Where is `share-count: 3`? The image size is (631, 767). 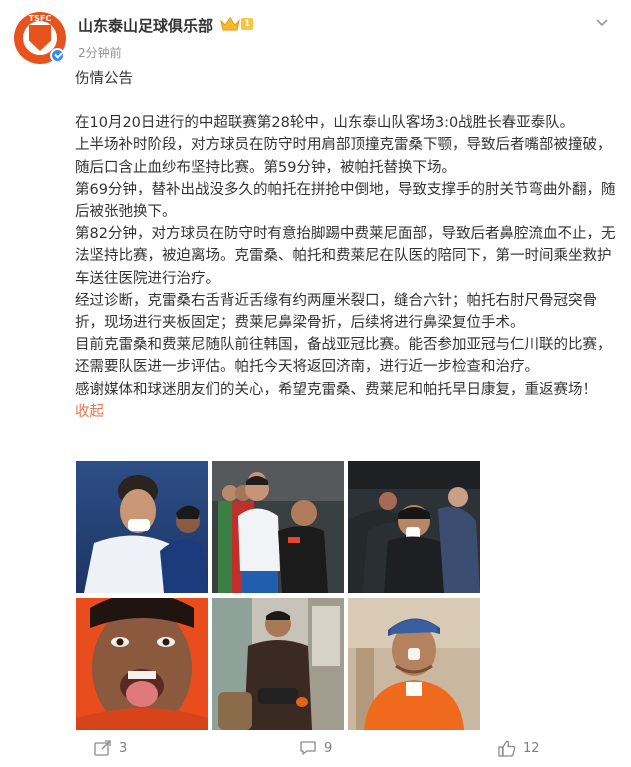 share-count: 3 is located at coordinates (123, 748).